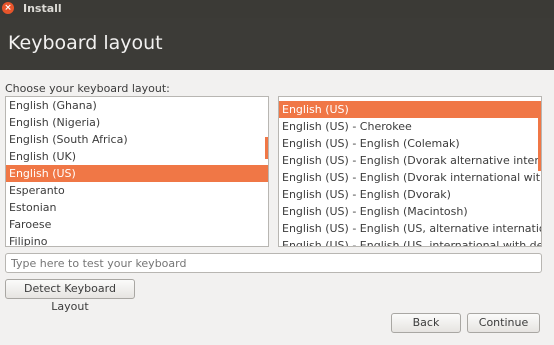 This screenshot has width=554, height=345. Describe the element at coordinates (70, 296) in the screenshot. I see `detect-keyboard-layout-button: Detect Keyboard Layout` at that location.